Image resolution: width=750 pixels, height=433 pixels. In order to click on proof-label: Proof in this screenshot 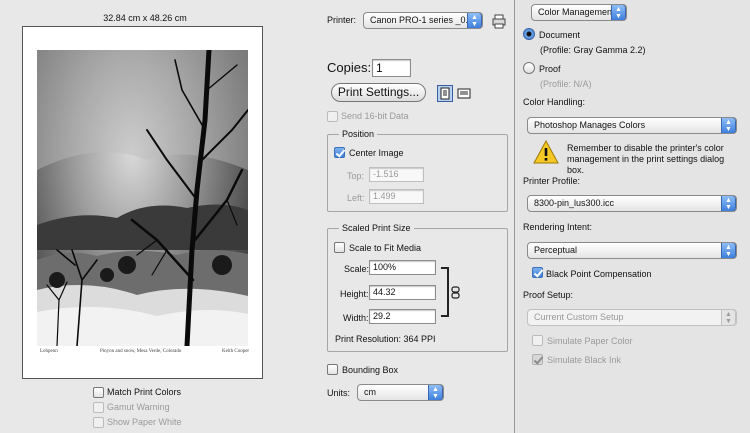, I will do `click(550, 69)`.